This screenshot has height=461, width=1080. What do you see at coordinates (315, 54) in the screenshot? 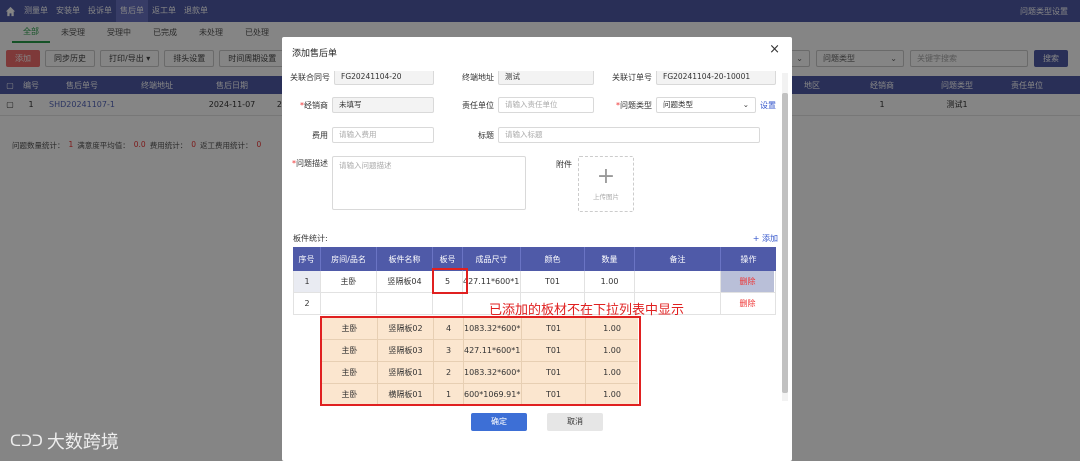
I see `dialog-title: 添加售后单` at bounding box center [315, 54].